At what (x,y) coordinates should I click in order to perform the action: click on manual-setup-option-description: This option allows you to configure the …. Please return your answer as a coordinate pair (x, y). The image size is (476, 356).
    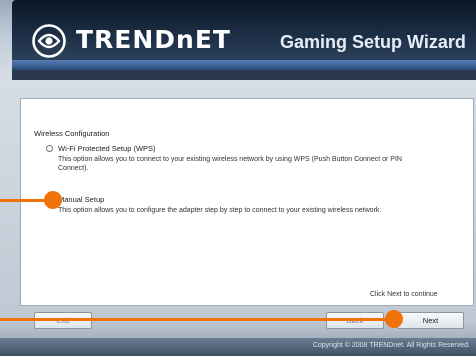
    Looking at the image, I should click on (220, 210).